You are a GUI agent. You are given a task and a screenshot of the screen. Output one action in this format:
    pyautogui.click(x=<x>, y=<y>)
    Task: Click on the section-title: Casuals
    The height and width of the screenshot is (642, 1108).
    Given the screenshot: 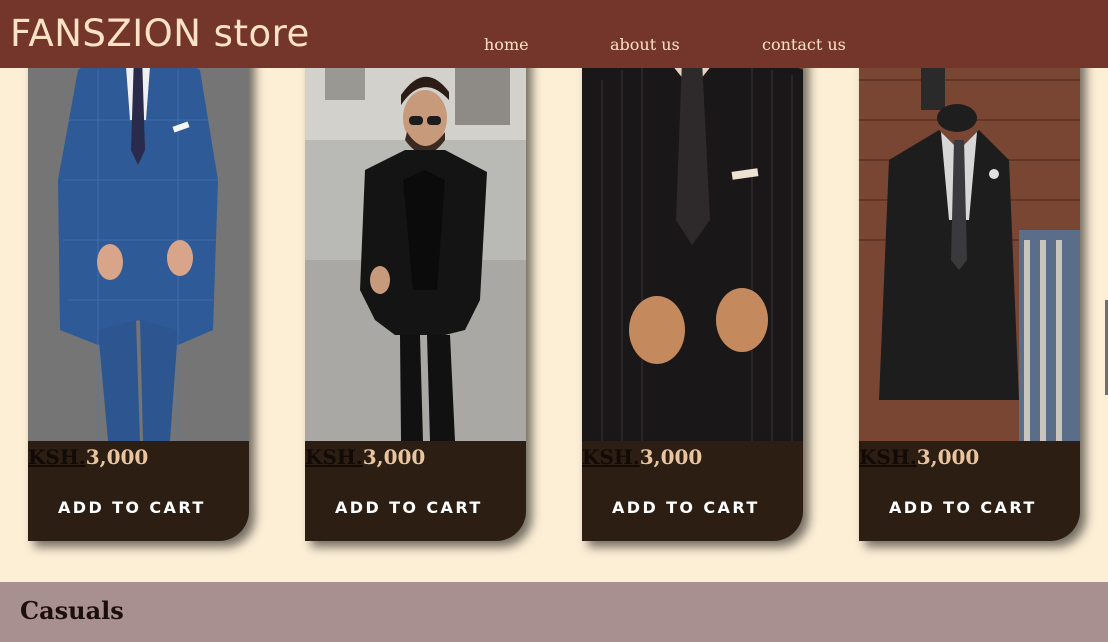 What is the action you would take?
    pyautogui.click(x=72, y=610)
    